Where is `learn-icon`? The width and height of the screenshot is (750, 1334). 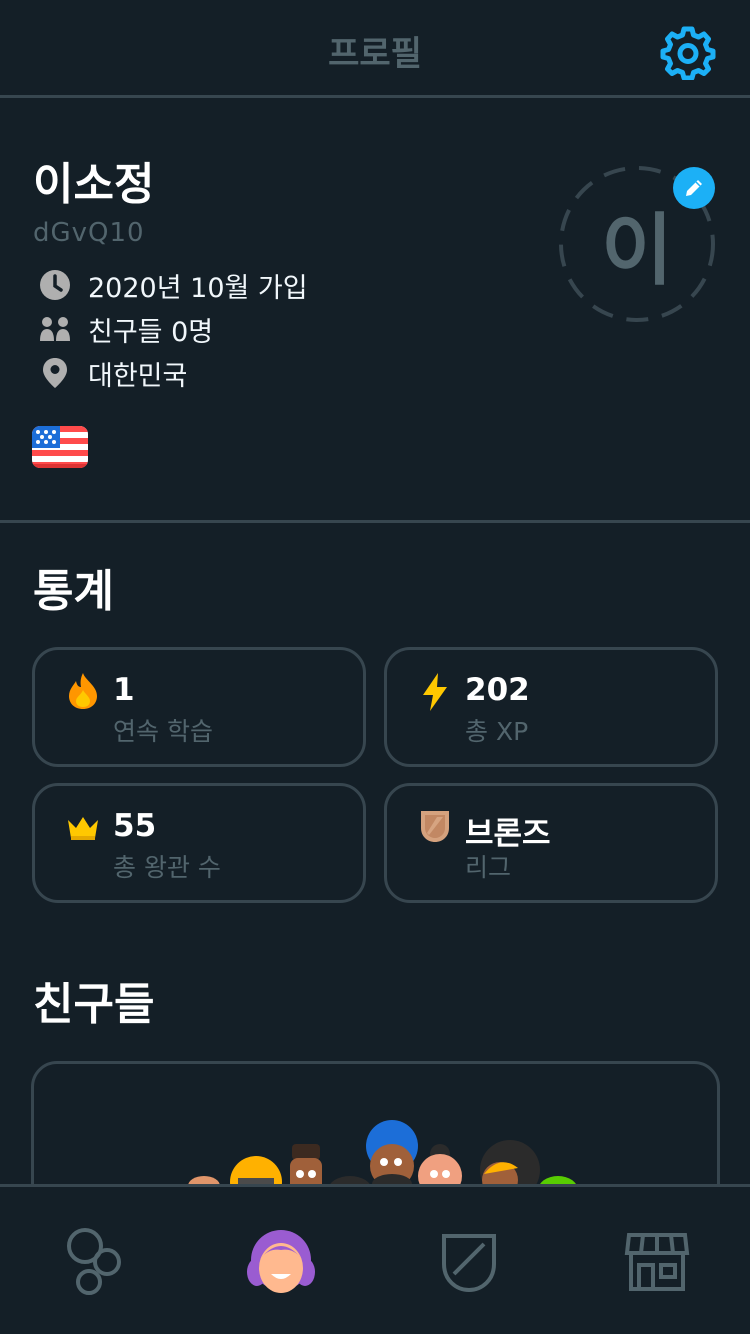
learn-icon is located at coordinates (94, 1261).